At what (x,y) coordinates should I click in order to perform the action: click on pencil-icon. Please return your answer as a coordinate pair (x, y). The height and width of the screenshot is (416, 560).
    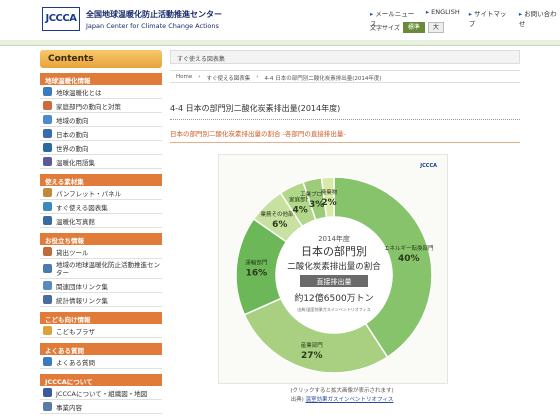
    Looking at the image, I should click on (47, 192).